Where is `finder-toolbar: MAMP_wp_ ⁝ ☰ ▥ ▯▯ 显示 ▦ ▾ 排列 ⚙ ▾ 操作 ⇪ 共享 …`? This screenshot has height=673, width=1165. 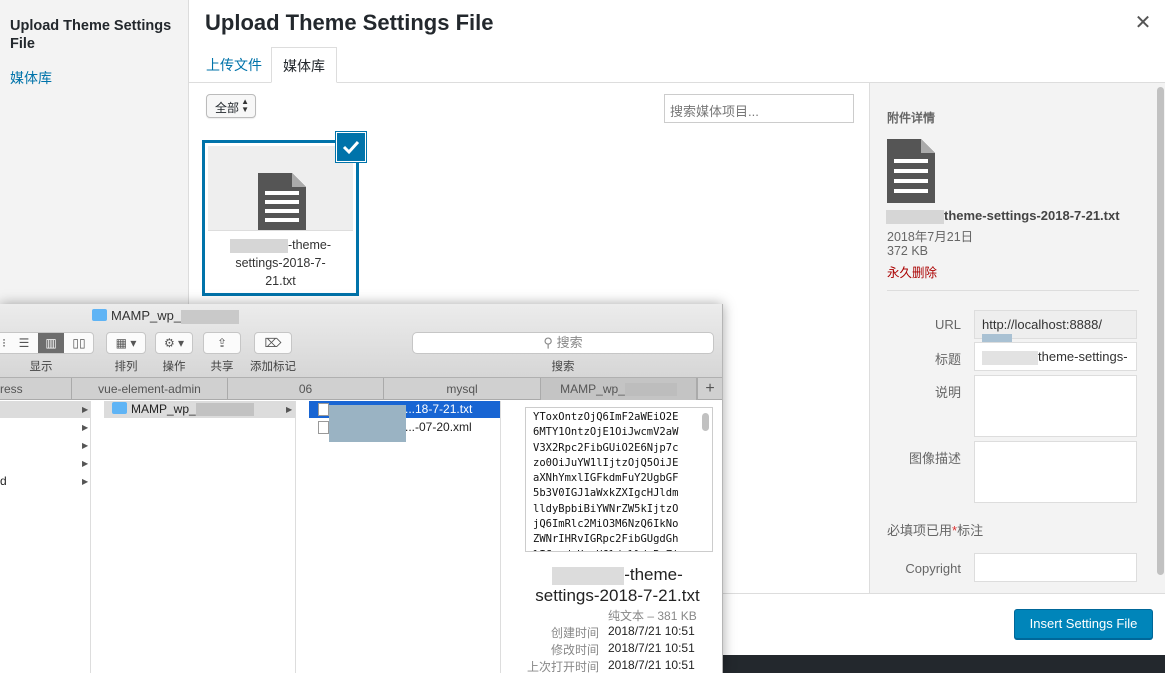 finder-toolbar: MAMP_wp_ ⁝ ☰ ▥ ▯▯ 显示 ▦ ▾ 排列 ⚙ ▾ 操作 ⇪ 共享 … is located at coordinates (361, 341).